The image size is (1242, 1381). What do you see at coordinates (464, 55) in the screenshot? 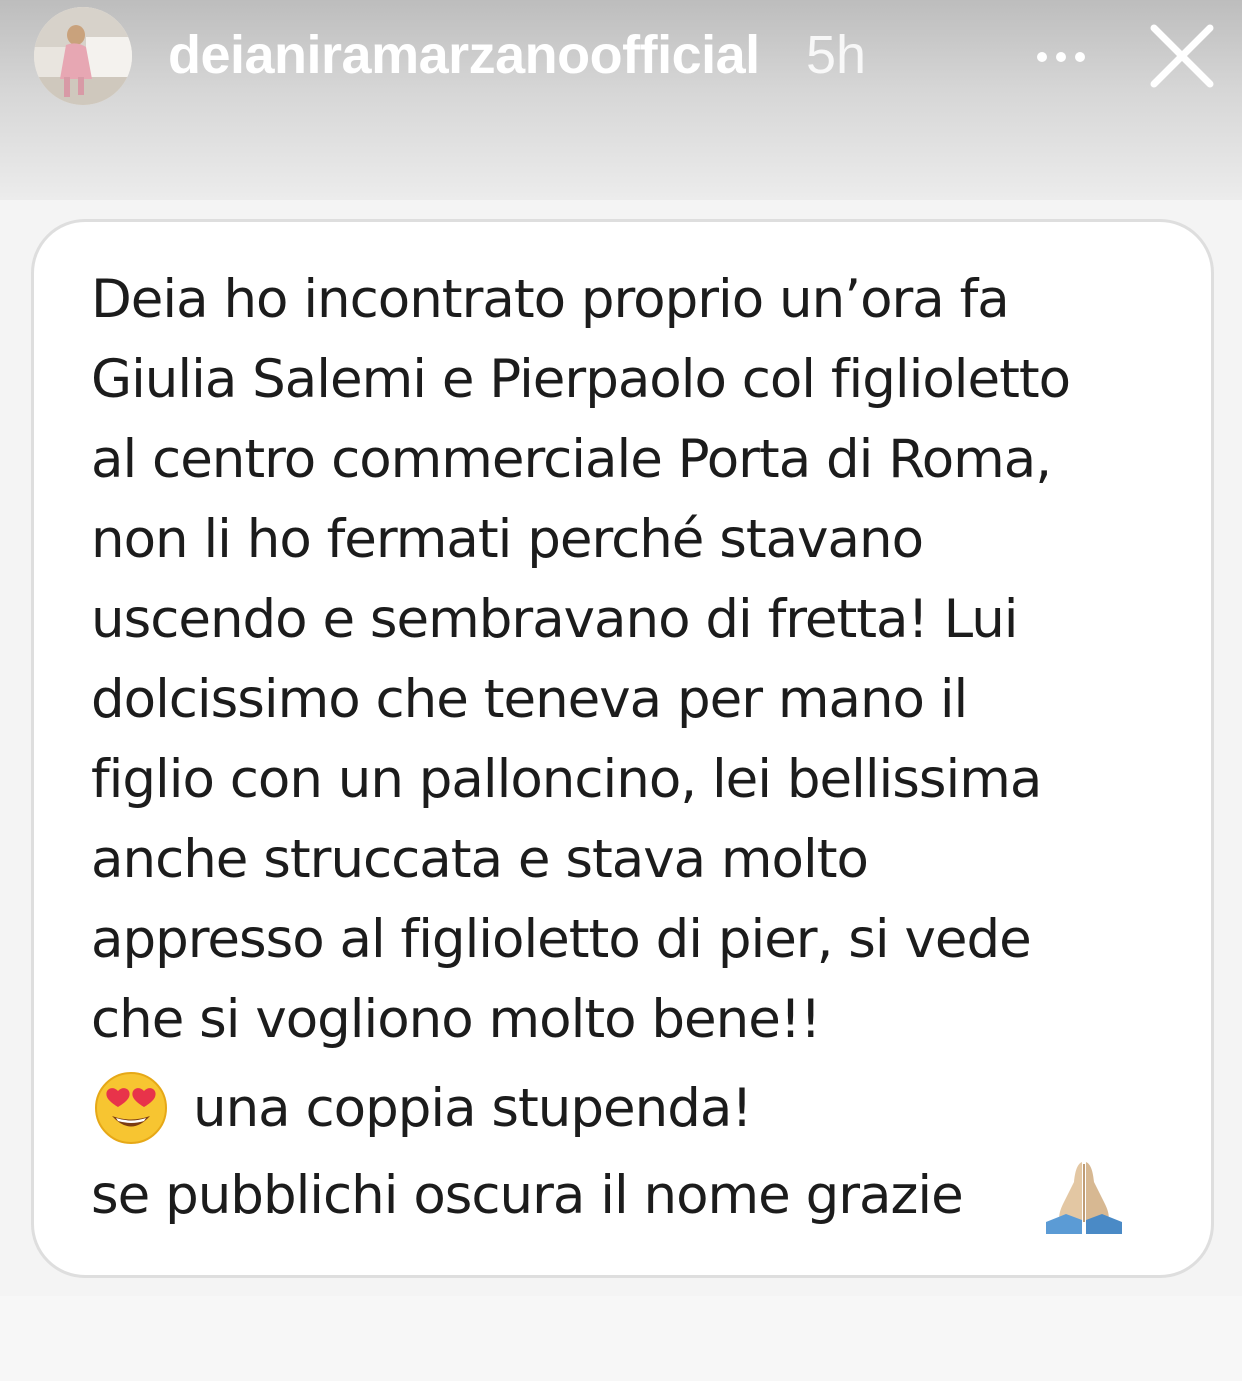
I see `username: deianiramarzanoofficial` at bounding box center [464, 55].